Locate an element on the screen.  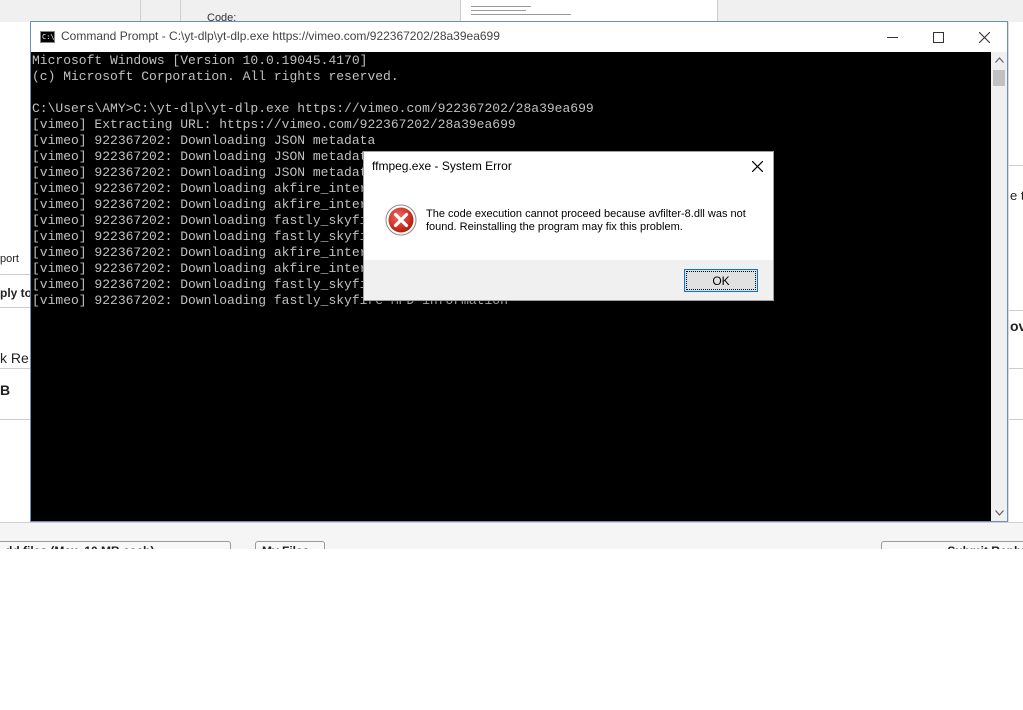
bold-button: B is located at coordinates (5, 390).